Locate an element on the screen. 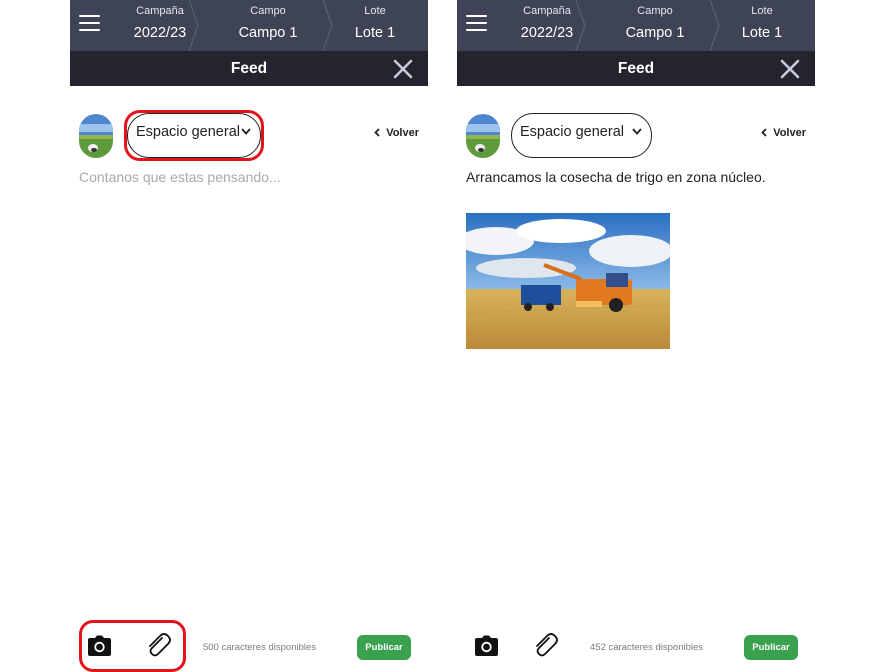 The height and width of the screenshot is (672, 875). character-count: 452 caracteres disponibles is located at coordinates (647, 647).